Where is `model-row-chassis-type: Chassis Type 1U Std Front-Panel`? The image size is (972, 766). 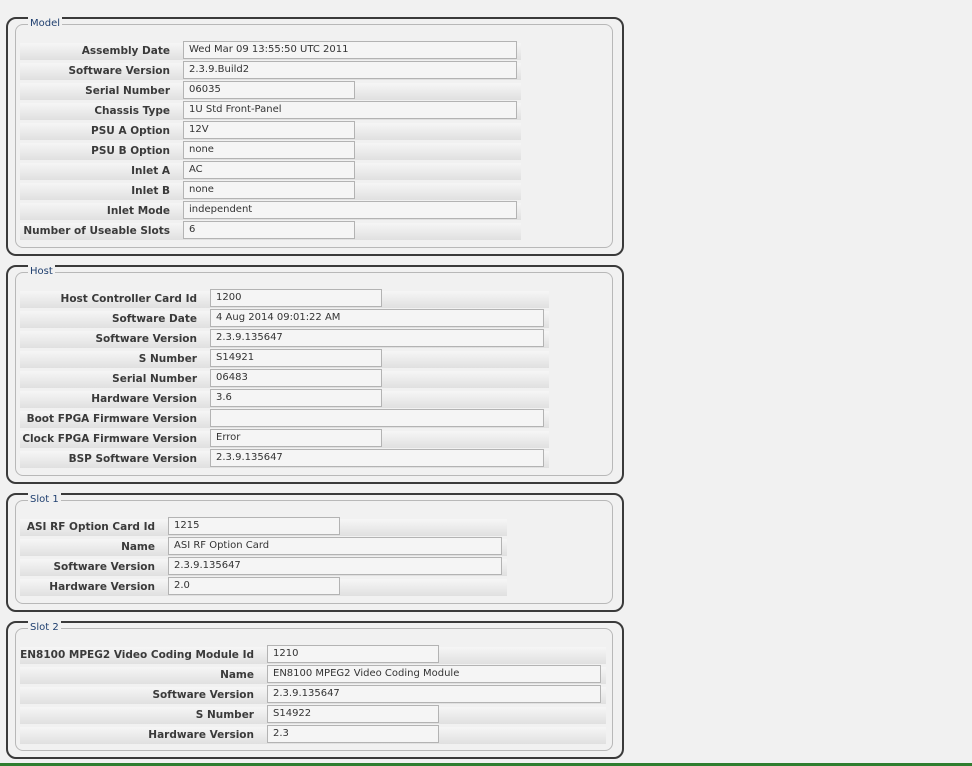 model-row-chassis-type: Chassis Type 1U Std Front-Panel is located at coordinates (270, 110).